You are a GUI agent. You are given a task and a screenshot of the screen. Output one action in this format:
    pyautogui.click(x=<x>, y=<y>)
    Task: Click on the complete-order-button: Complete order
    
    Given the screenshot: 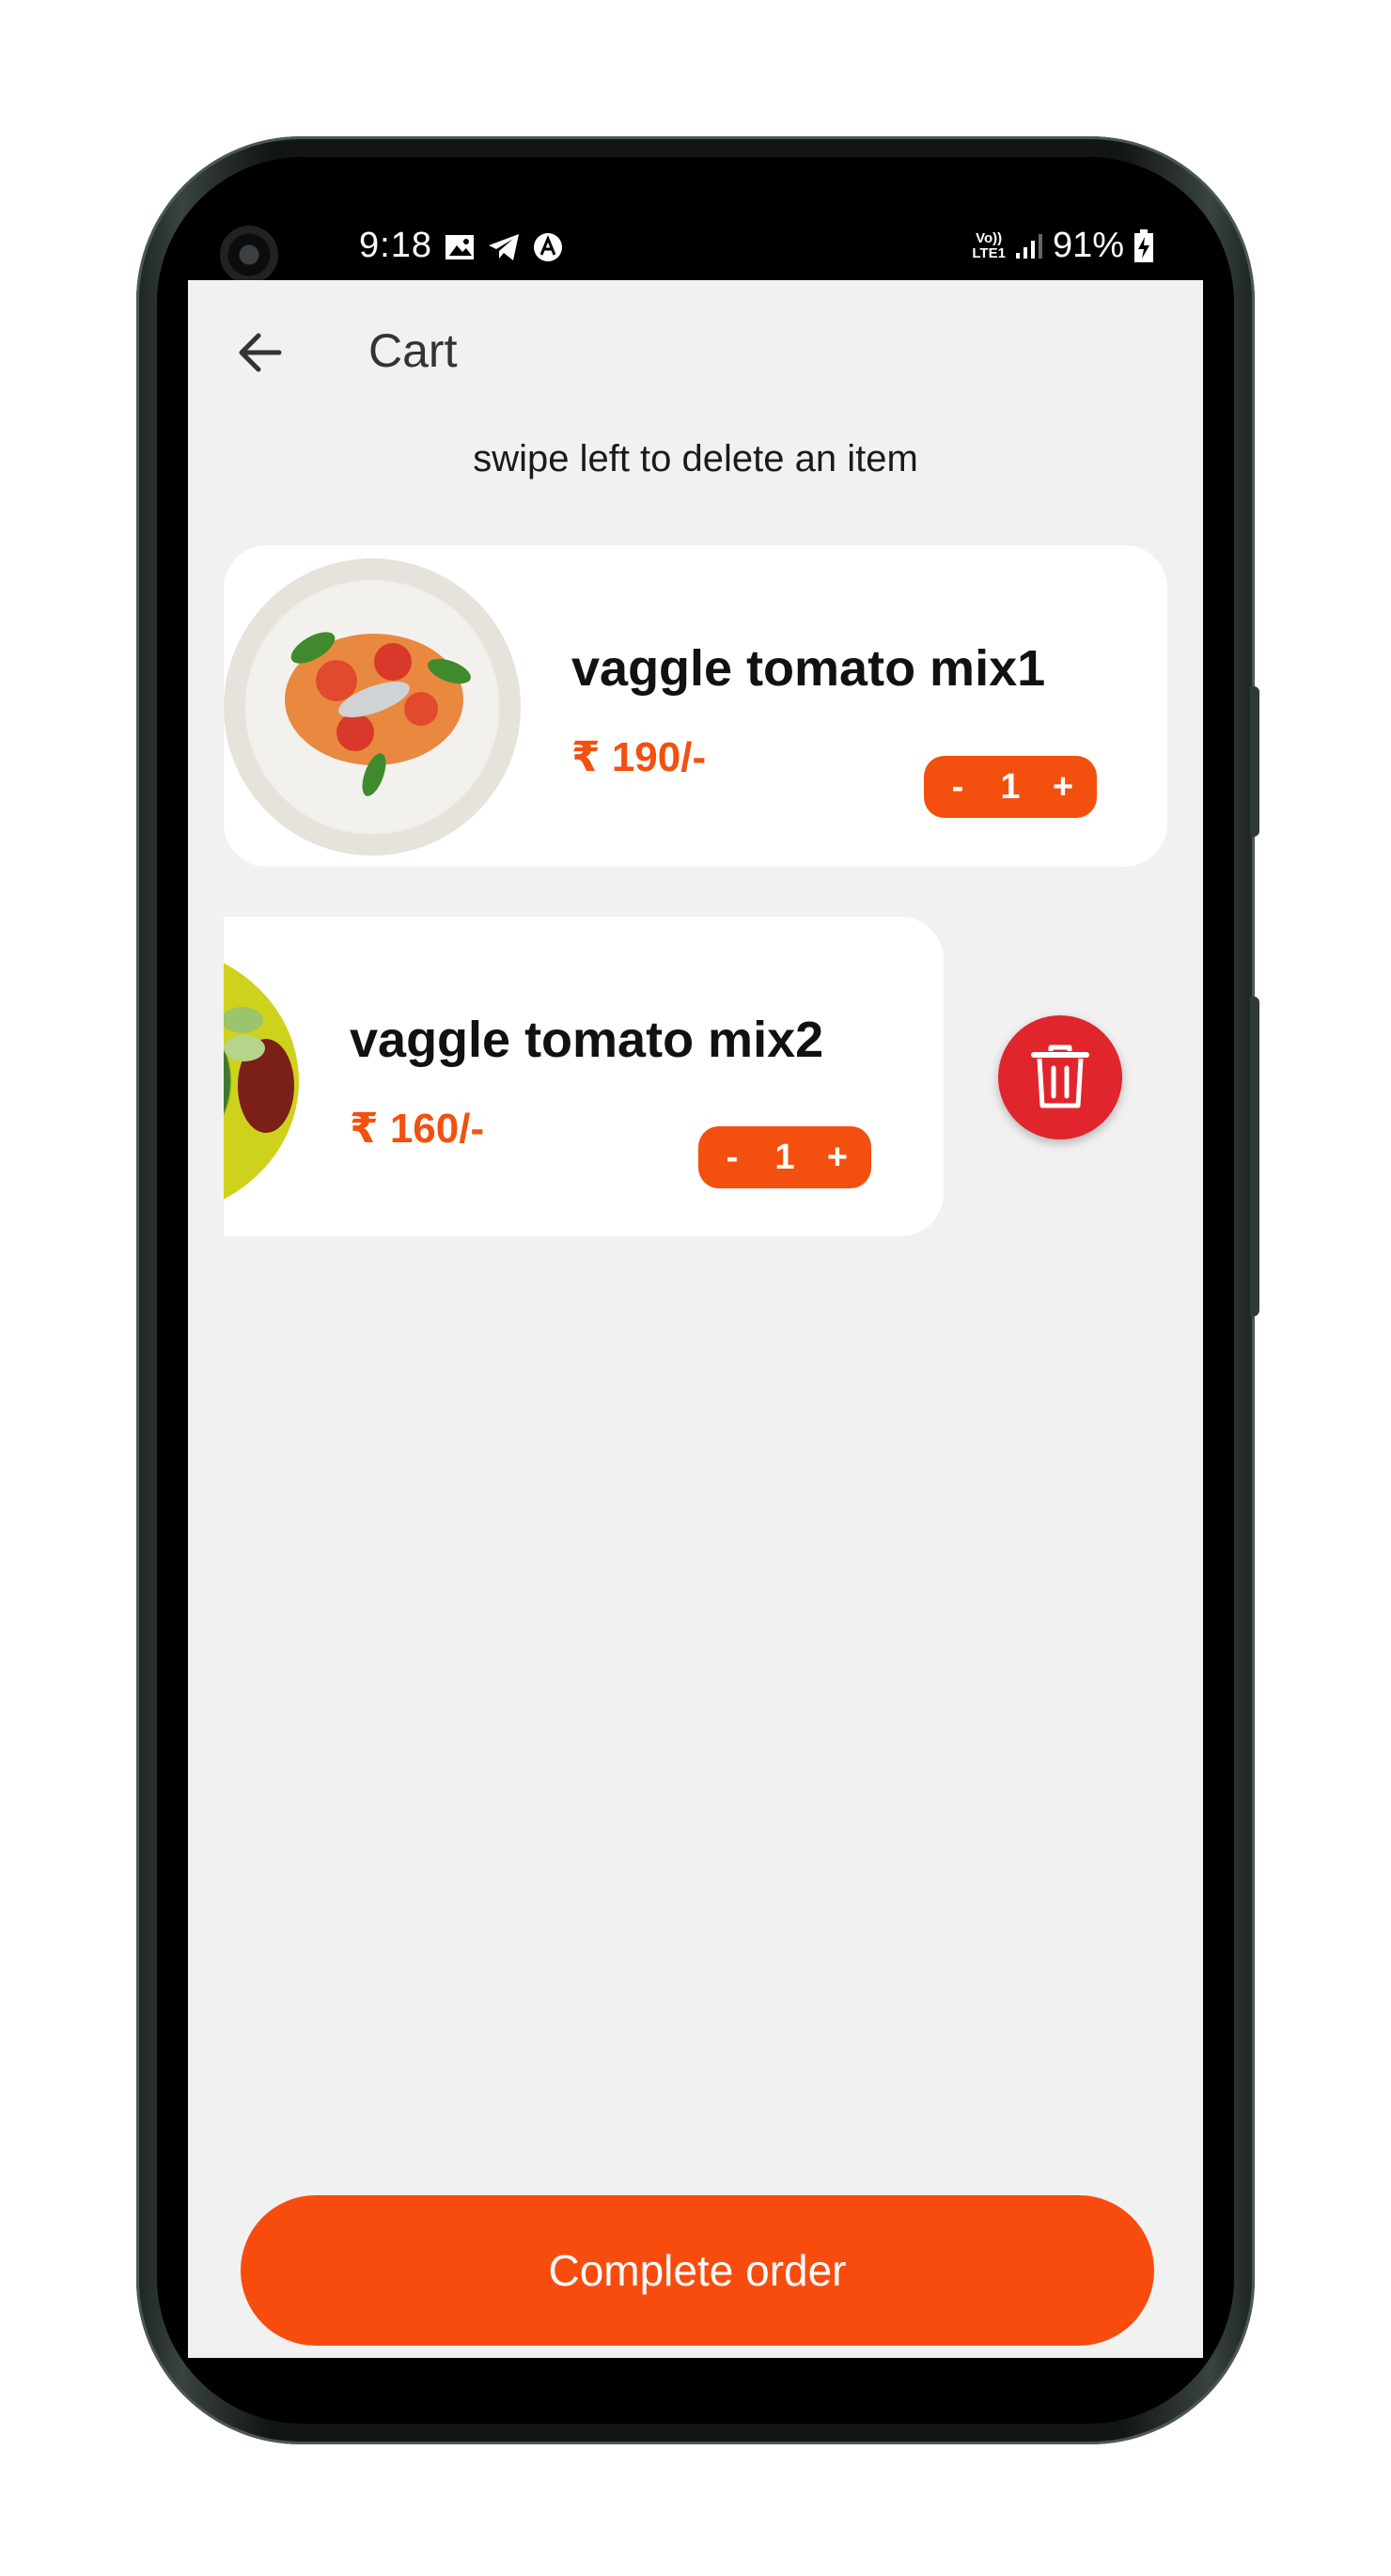 What is the action you would take?
    pyautogui.click(x=697, y=2270)
    